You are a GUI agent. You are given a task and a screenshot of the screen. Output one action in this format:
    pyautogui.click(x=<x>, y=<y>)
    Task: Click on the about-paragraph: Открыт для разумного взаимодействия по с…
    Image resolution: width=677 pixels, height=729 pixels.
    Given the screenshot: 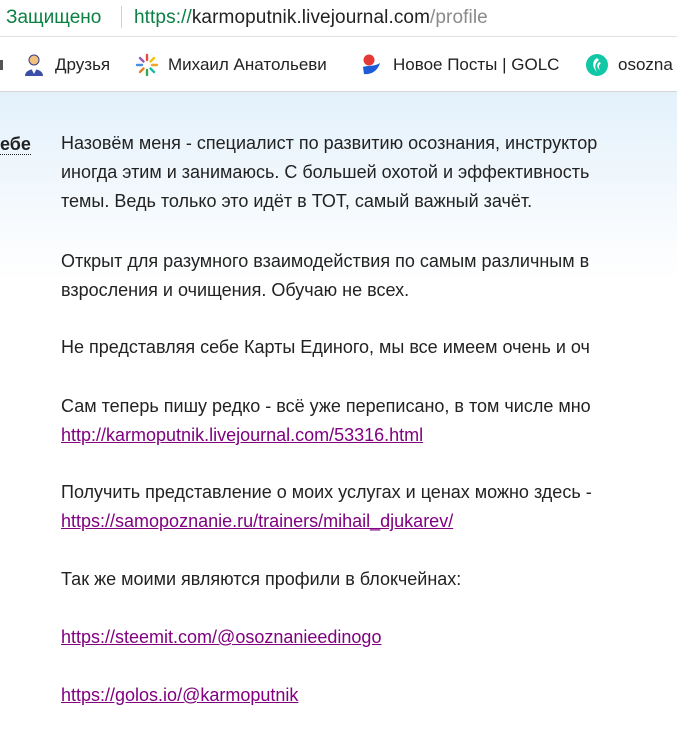 What is the action you would take?
    pyautogui.click(x=325, y=276)
    